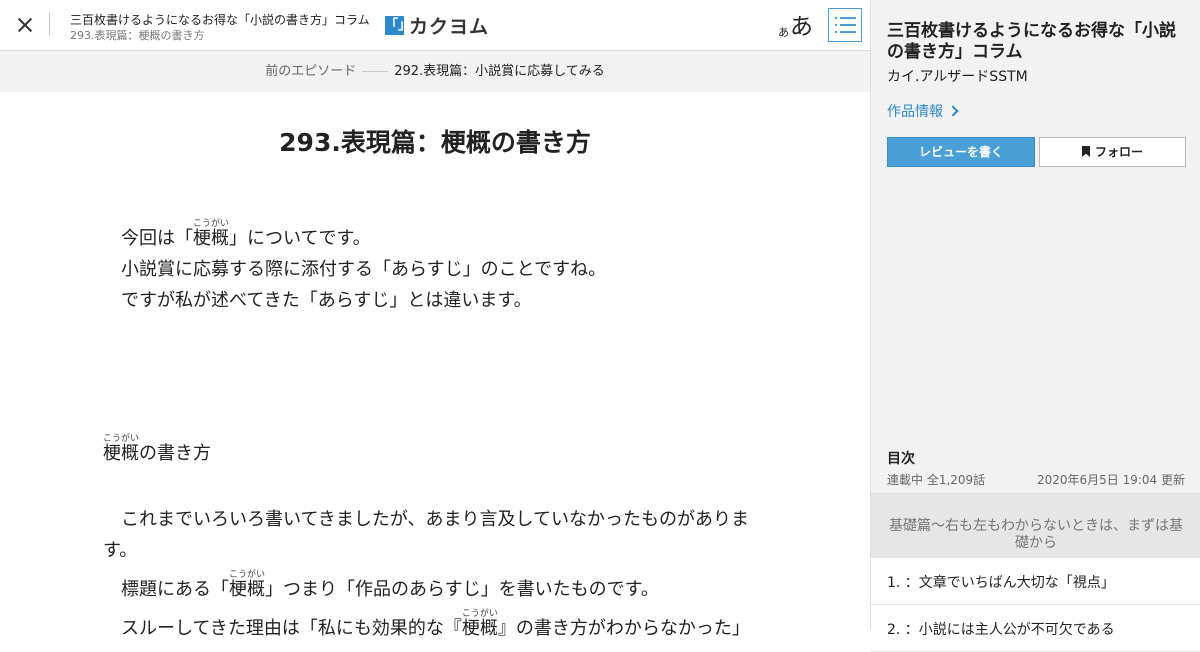 The width and height of the screenshot is (1200, 652). Describe the element at coordinates (311, 71) in the screenshot. I see `previous-episode-label: 前のエピソード` at that location.